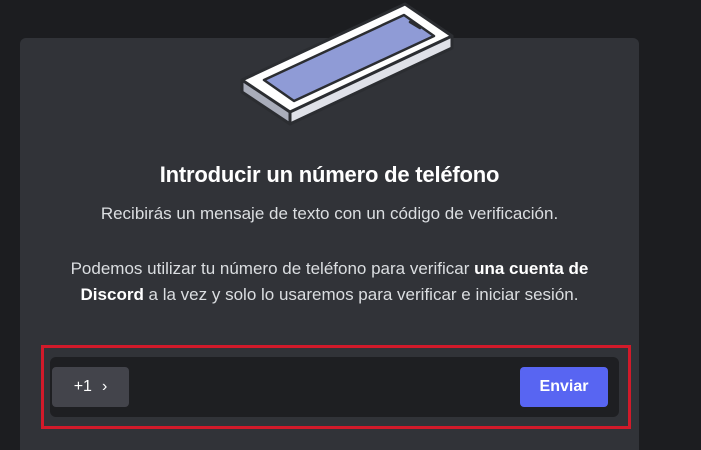  What do you see at coordinates (329, 174) in the screenshot?
I see `modal-title: Introducir un número de teléfono` at bounding box center [329, 174].